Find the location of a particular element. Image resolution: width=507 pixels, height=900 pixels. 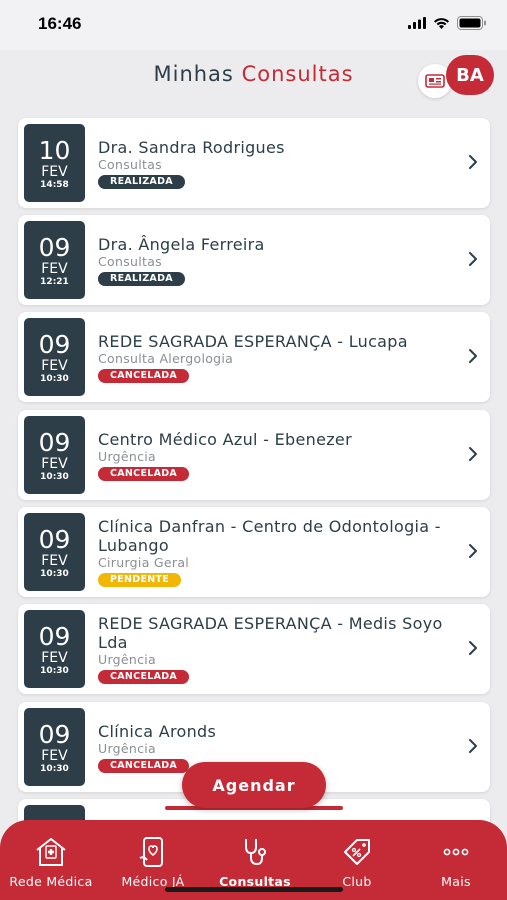

nav-item-consultas: Consultas is located at coordinates (255, 862).